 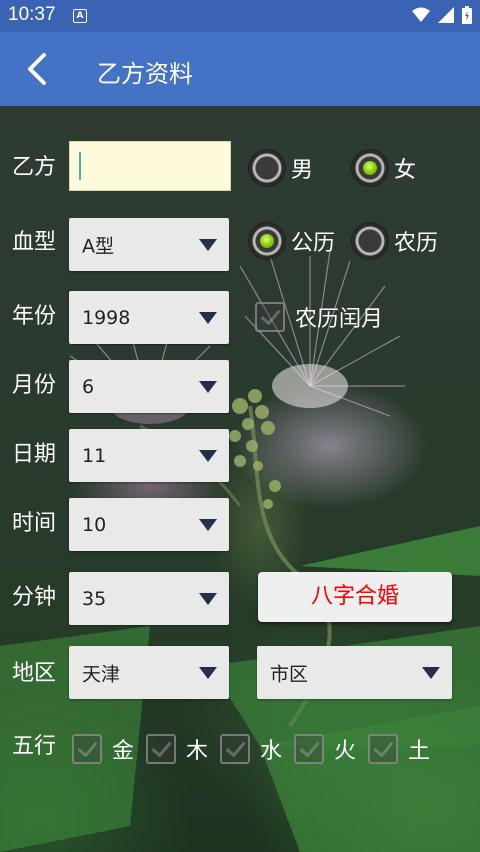 I want to click on minute-value: 35, so click(x=94, y=598).